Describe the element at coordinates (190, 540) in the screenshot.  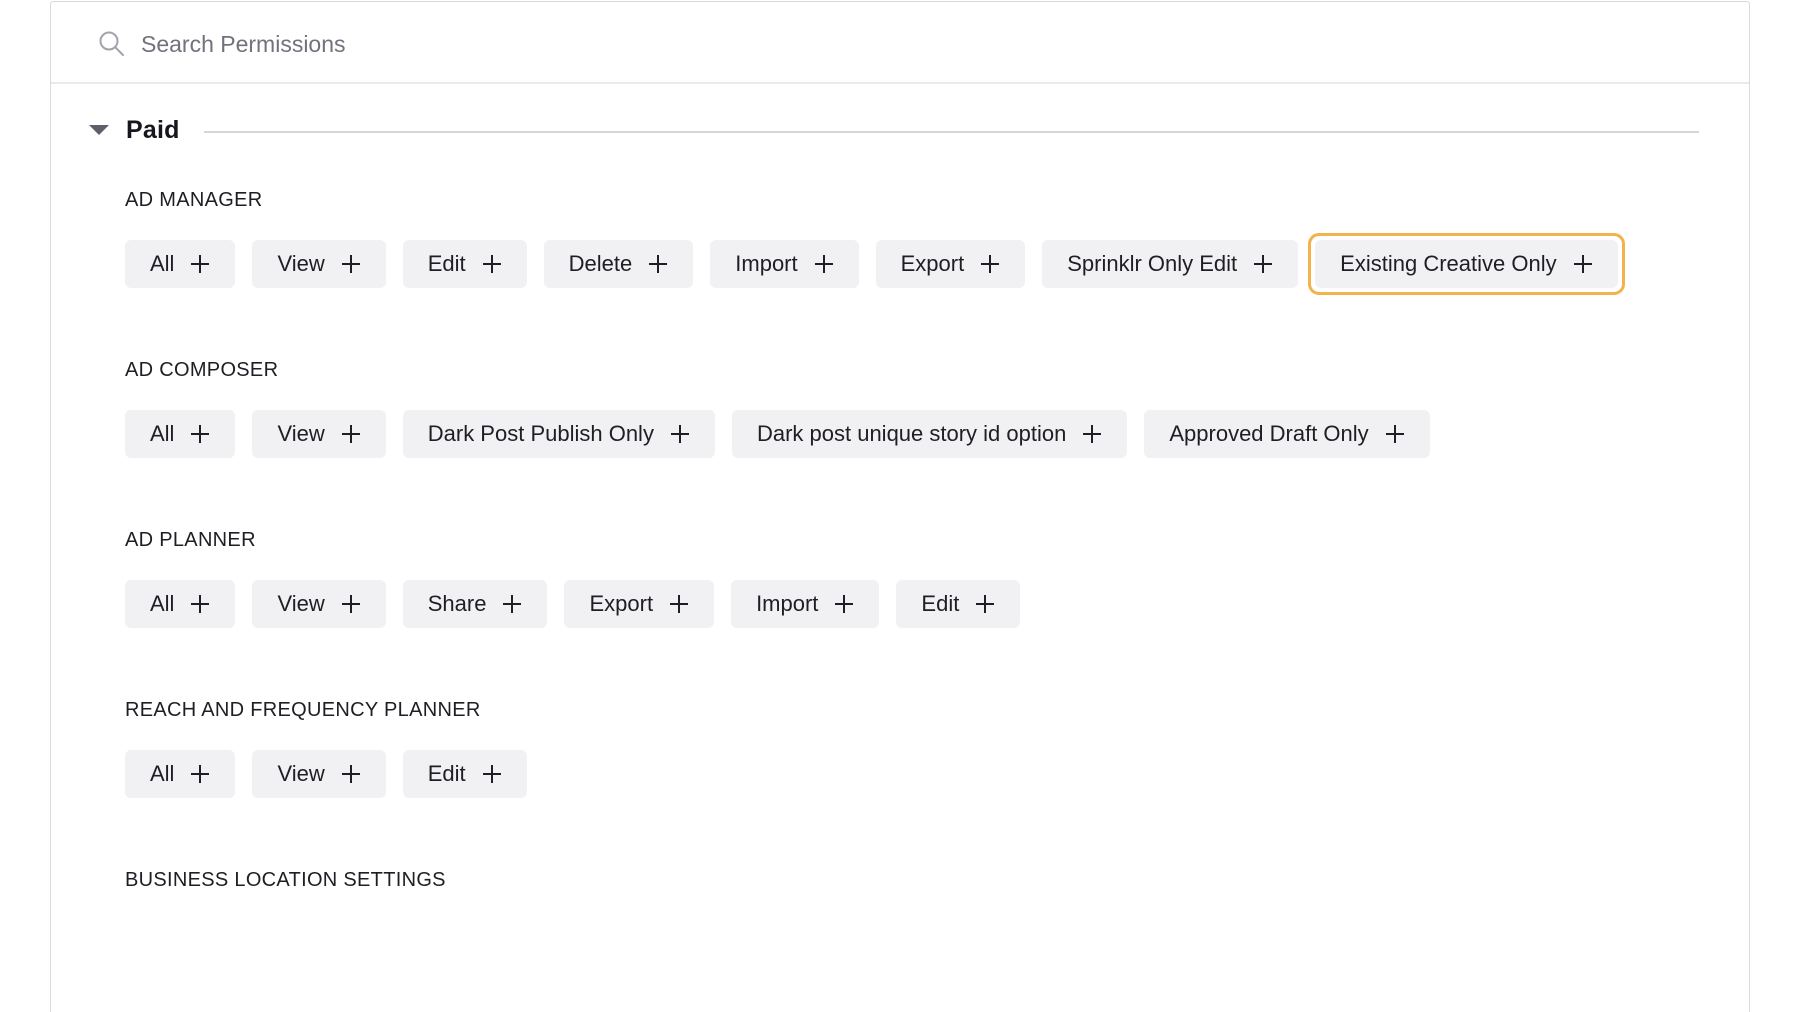
I see `section-title: AD PLANNER` at that location.